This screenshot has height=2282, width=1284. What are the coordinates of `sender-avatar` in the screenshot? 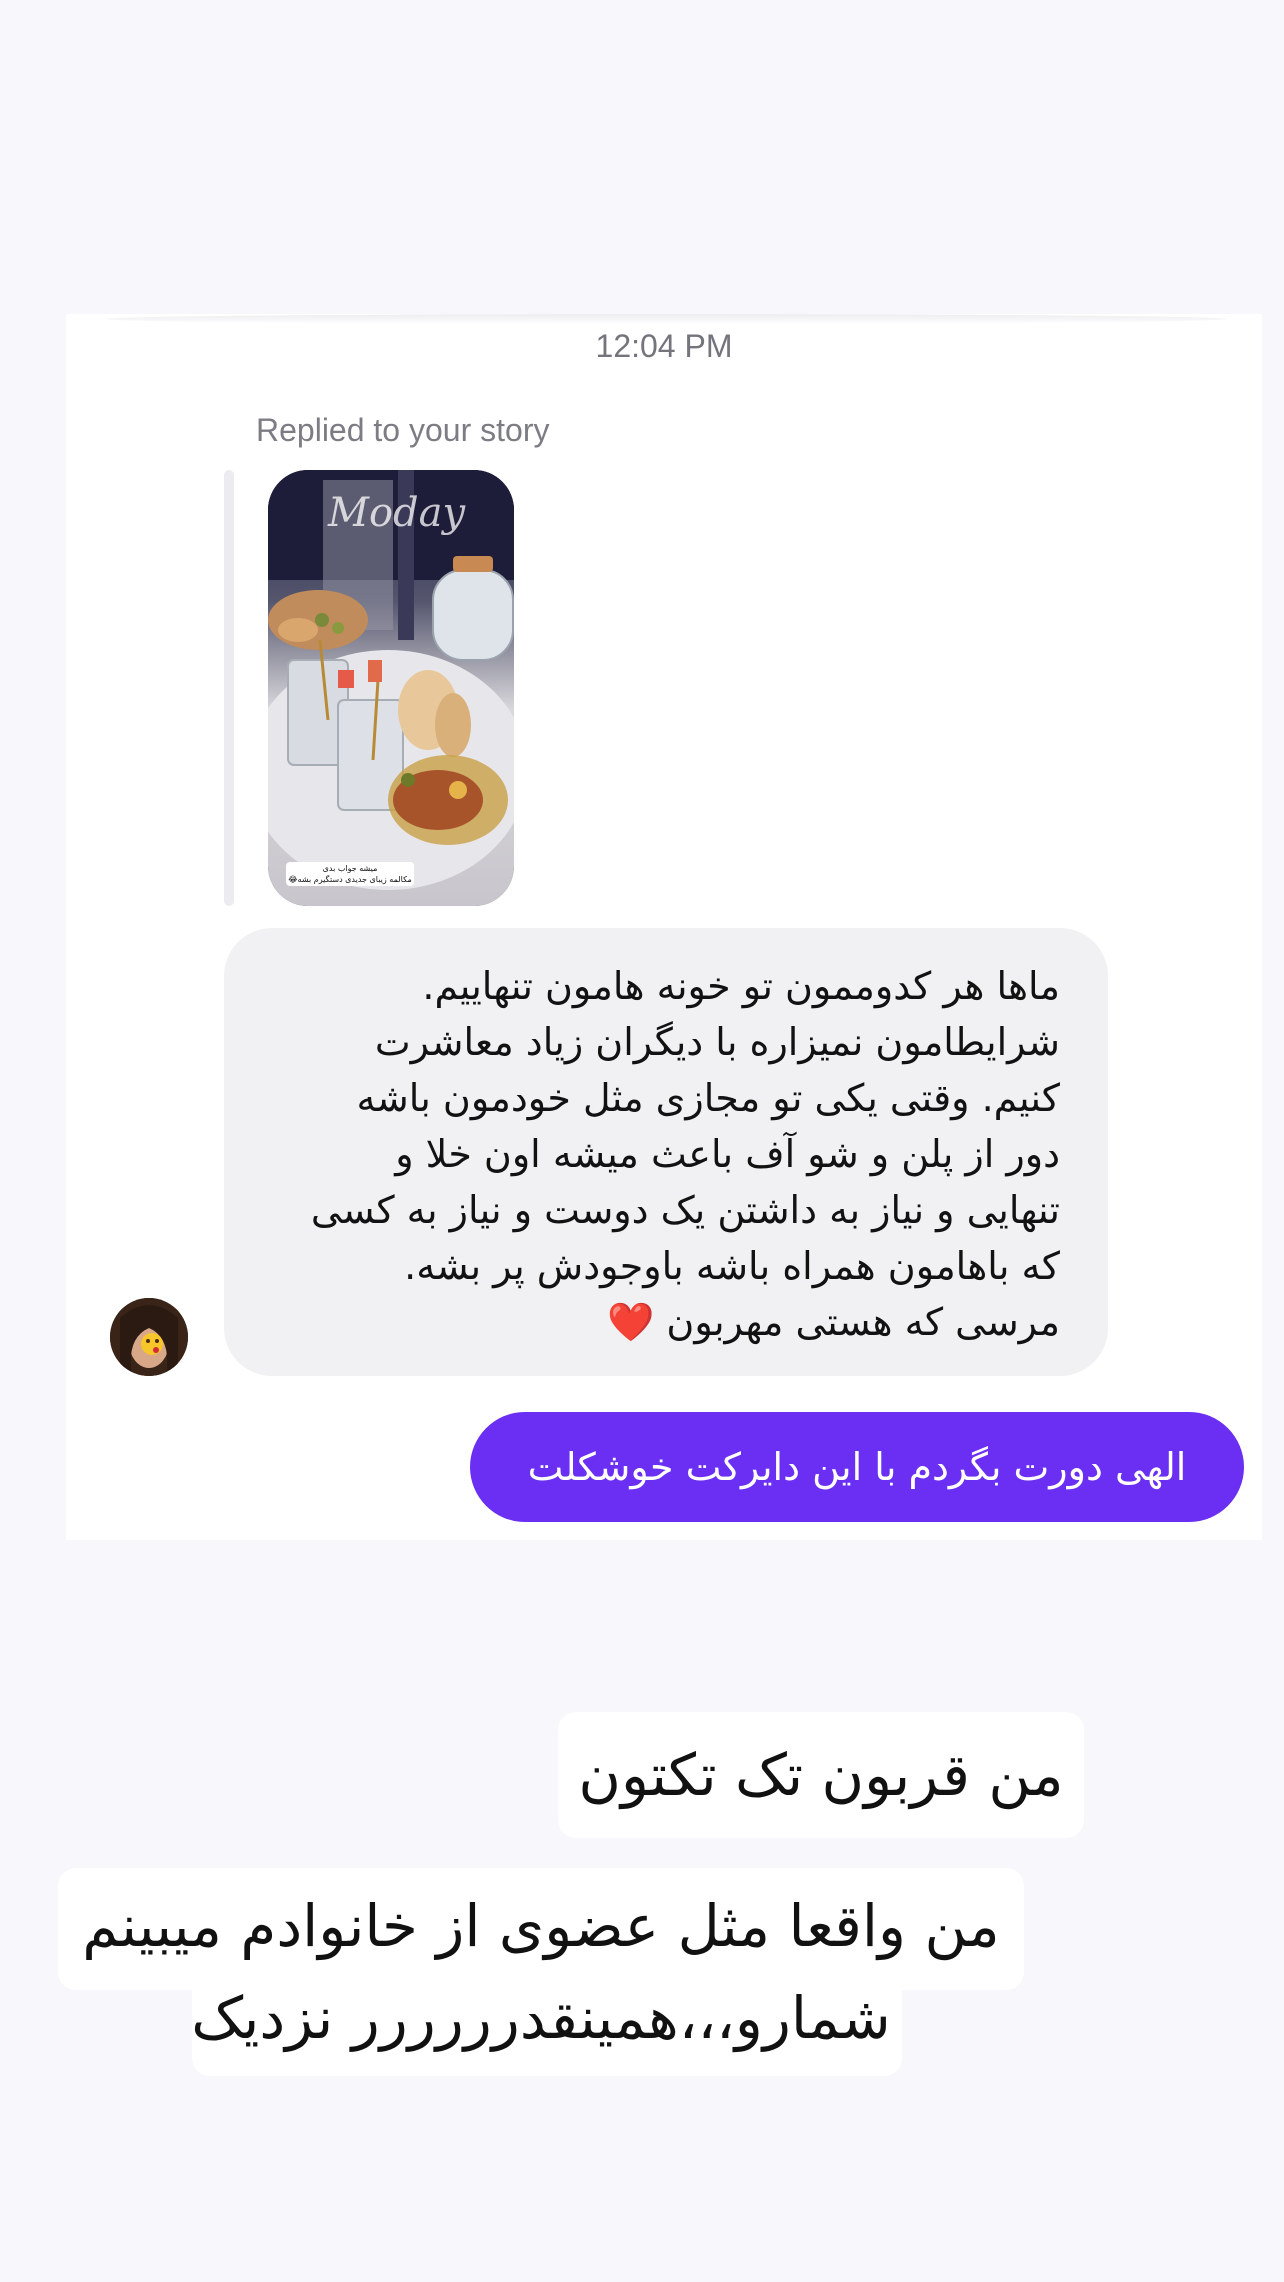 It's located at (149, 1337).